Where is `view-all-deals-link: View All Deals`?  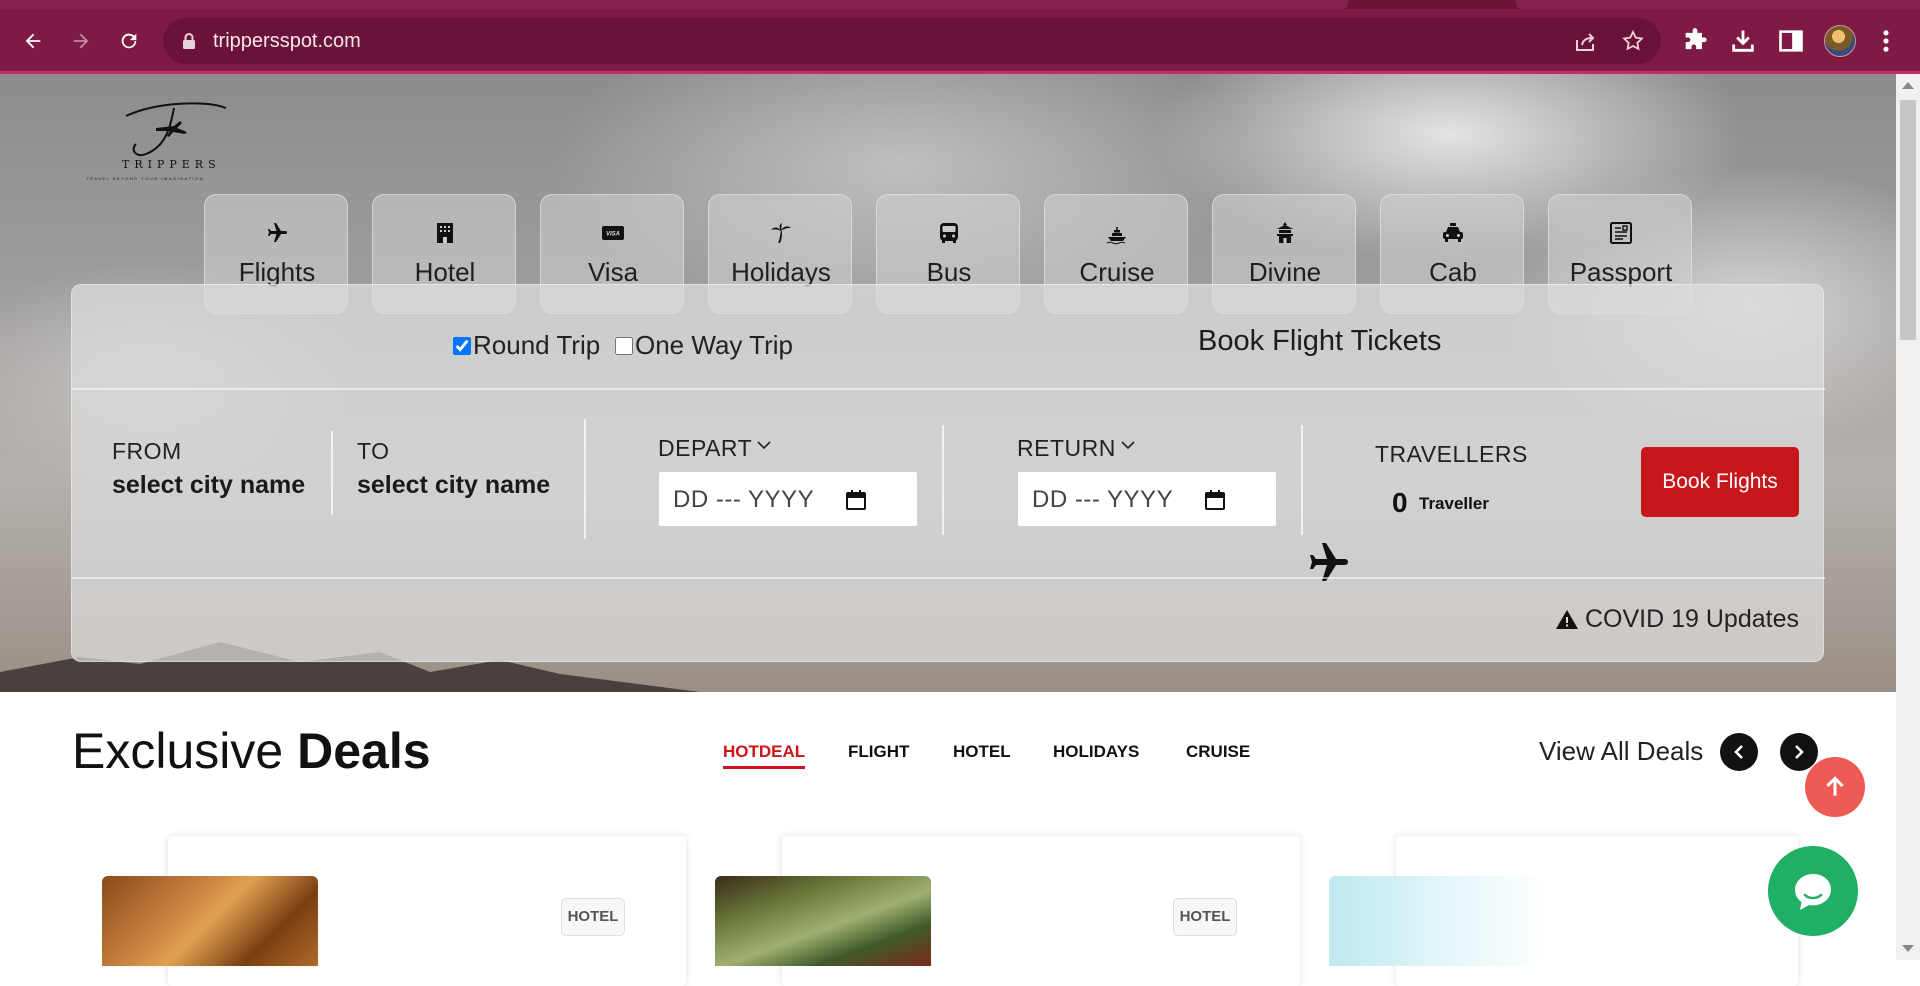 view-all-deals-link: View All Deals is located at coordinates (1621, 751).